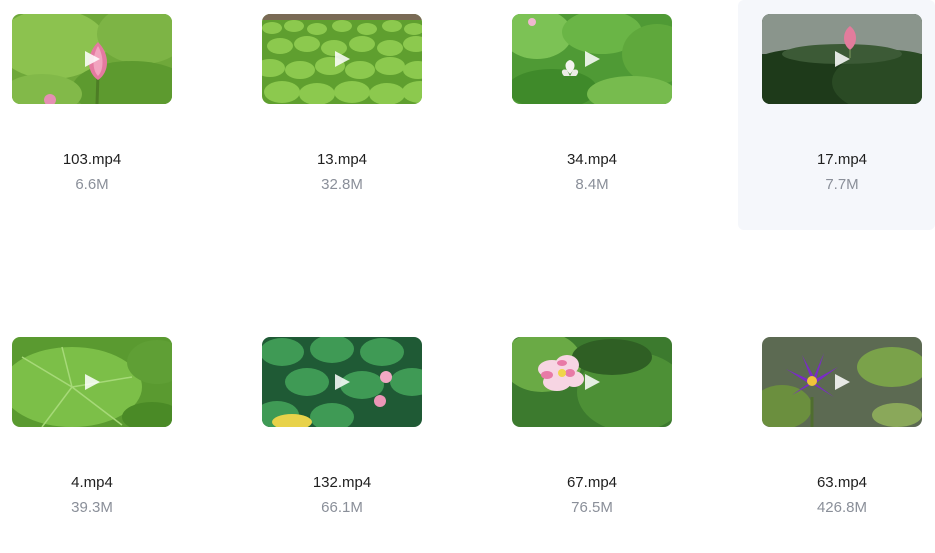  I want to click on video-card: 103.mp4 6.6M, so click(100, 115).